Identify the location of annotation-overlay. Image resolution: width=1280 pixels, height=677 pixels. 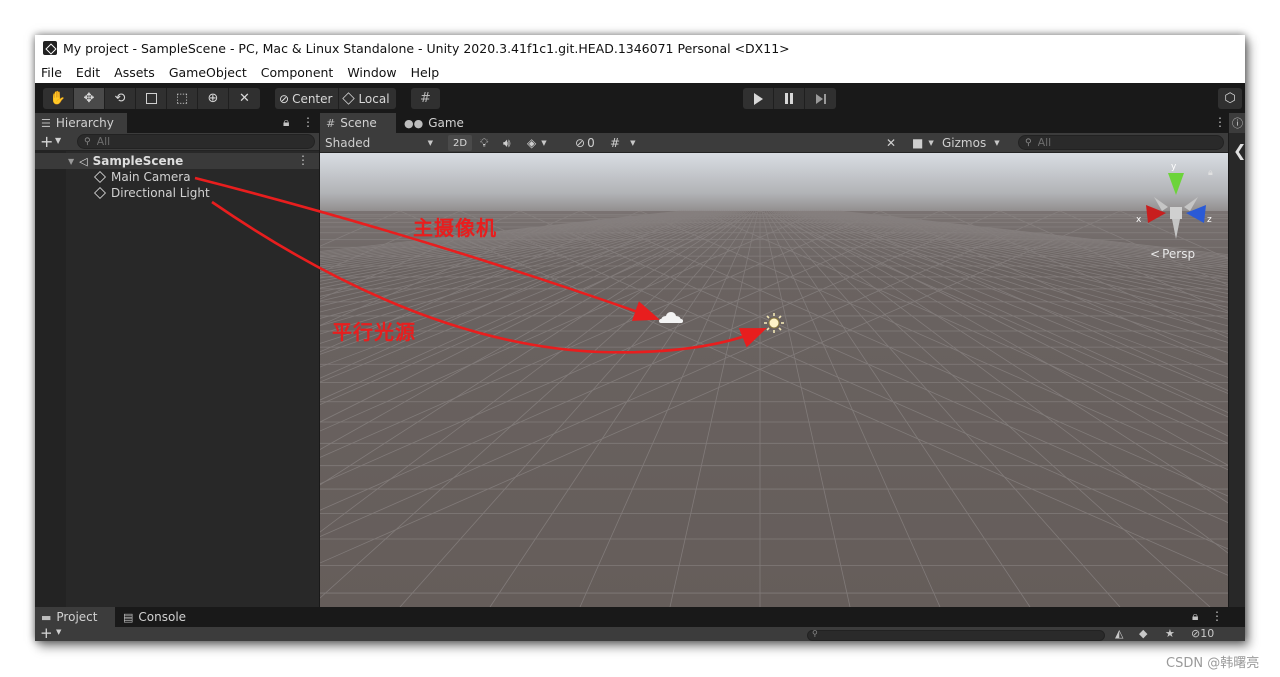
(480, 265).